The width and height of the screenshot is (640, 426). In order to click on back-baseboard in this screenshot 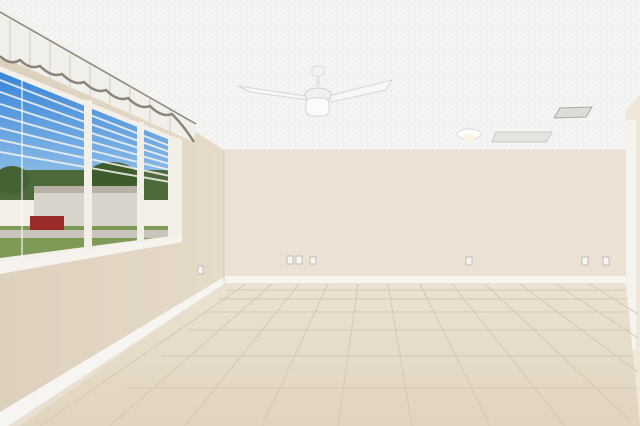, I will do `click(425, 279)`.